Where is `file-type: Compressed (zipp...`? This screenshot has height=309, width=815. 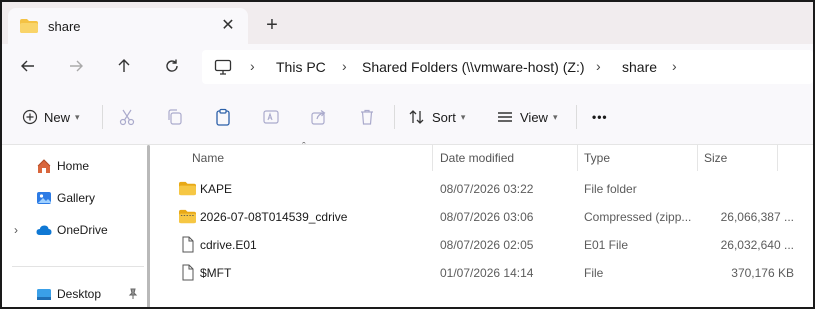 file-type: Compressed (zipp... is located at coordinates (638, 217).